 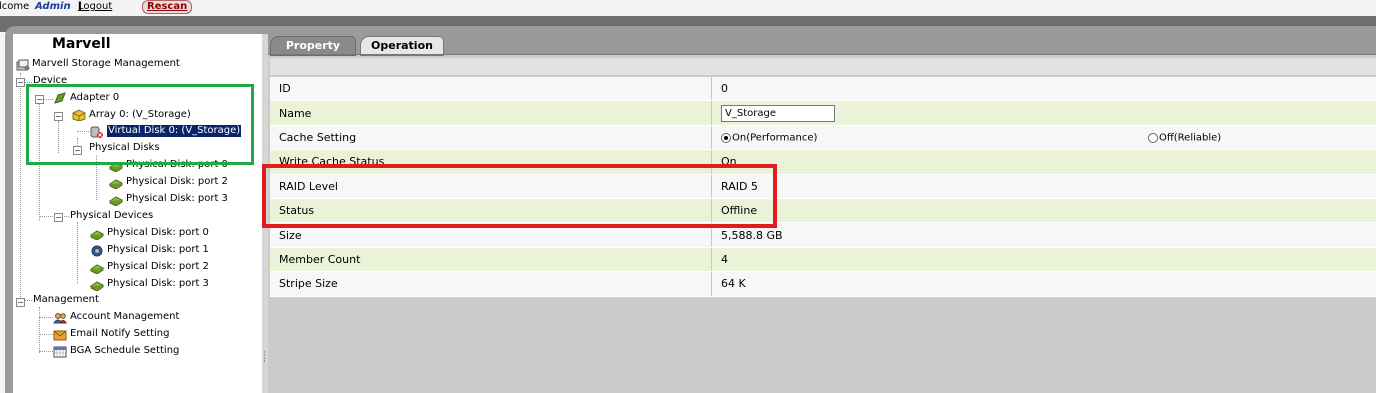 What do you see at coordinates (1043, 211) in the screenshot?
I see `status-value: Offline` at bounding box center [1043, 211].